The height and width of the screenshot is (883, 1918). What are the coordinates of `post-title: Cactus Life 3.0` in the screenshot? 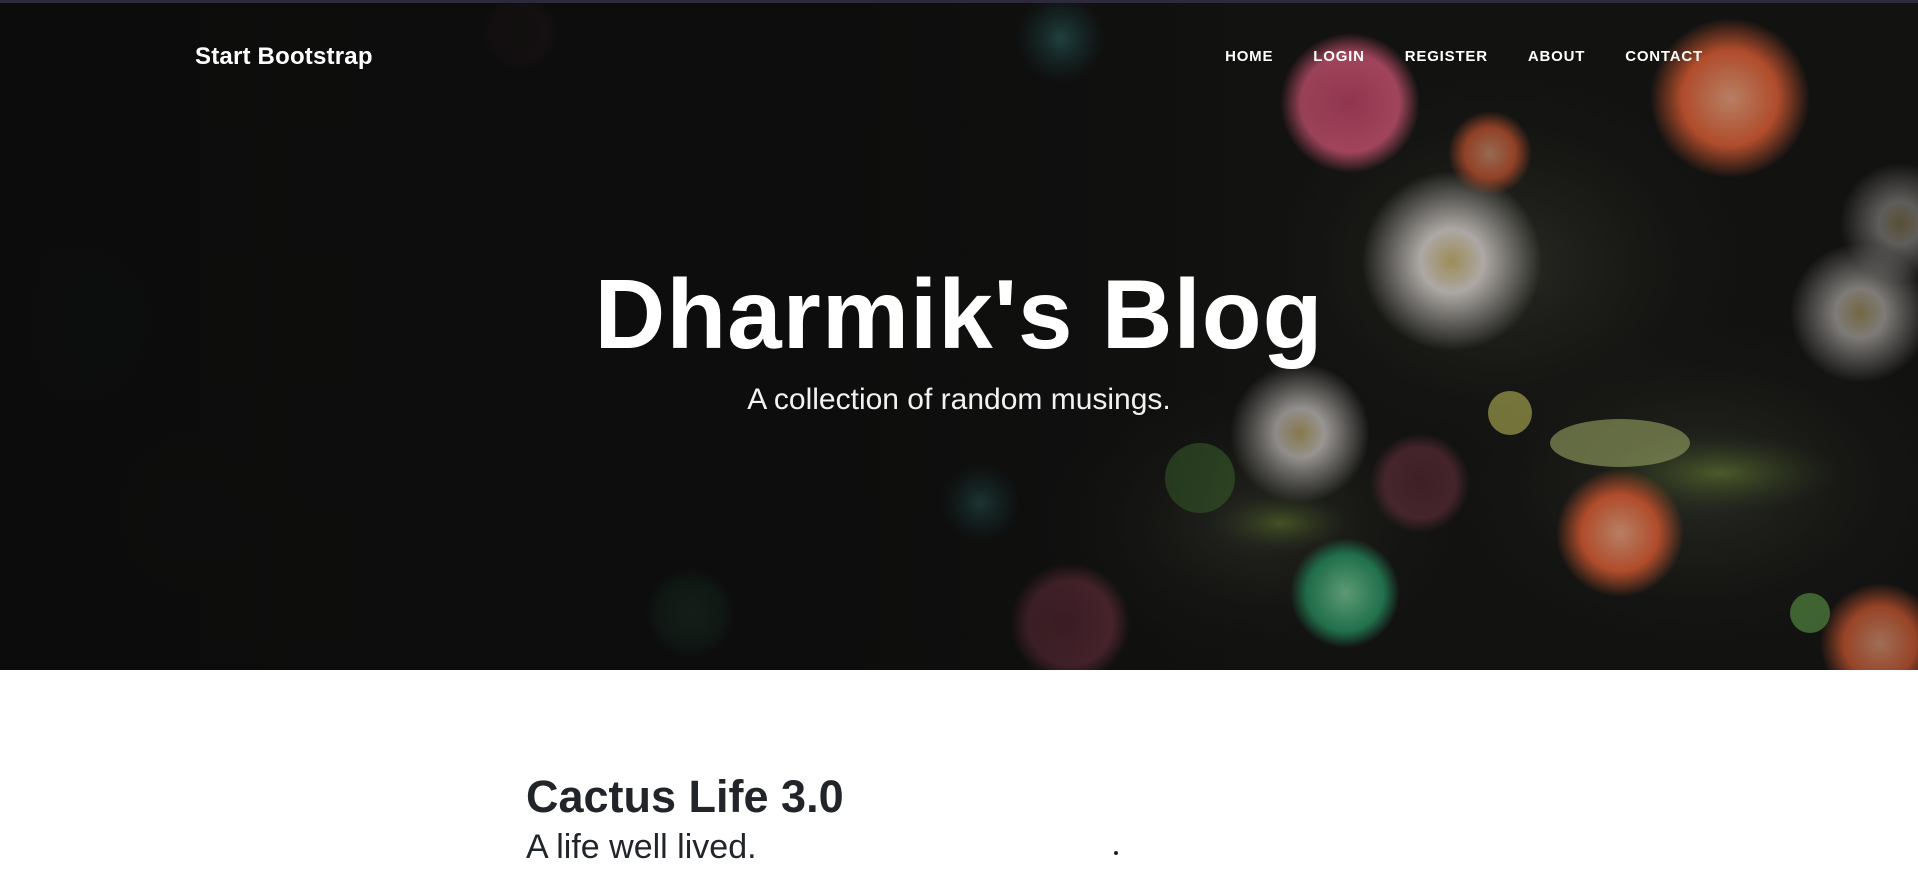 It's located at (685, 797).